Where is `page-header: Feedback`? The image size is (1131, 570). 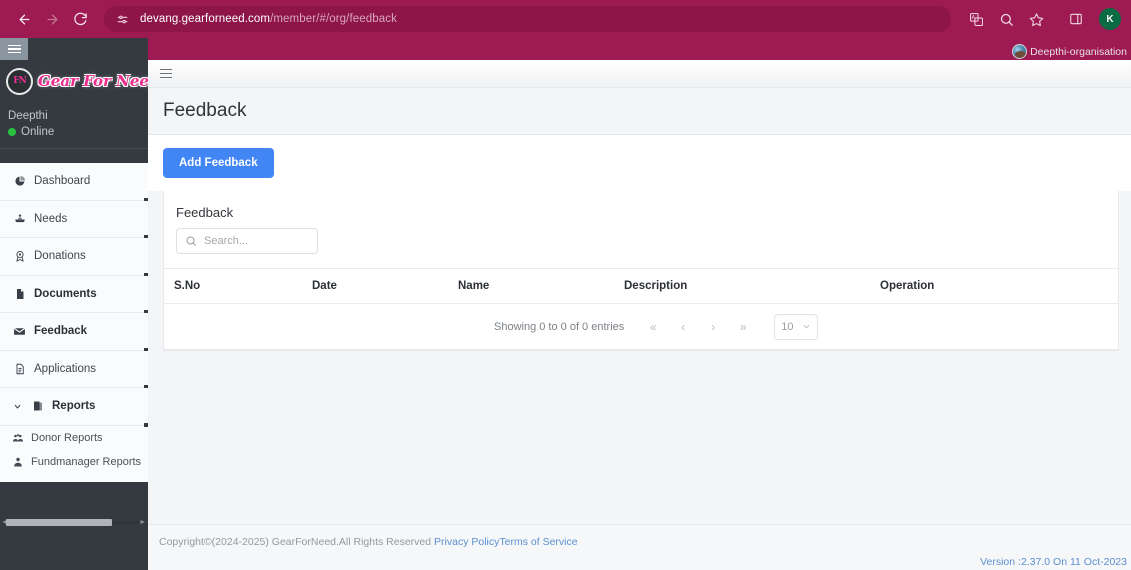
page-header: Feedback is located at coordinates (639, 111).